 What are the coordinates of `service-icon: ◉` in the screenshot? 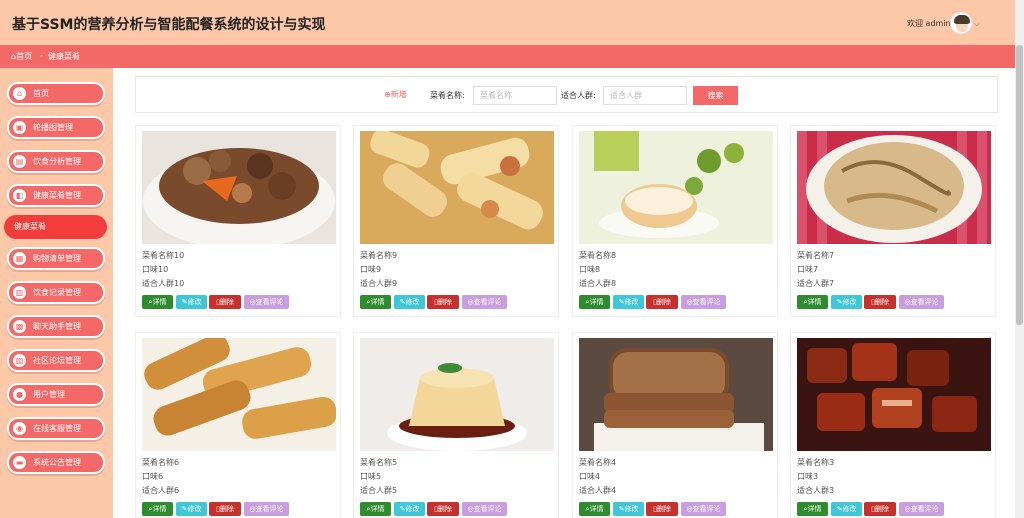 It's located at (19, 428).